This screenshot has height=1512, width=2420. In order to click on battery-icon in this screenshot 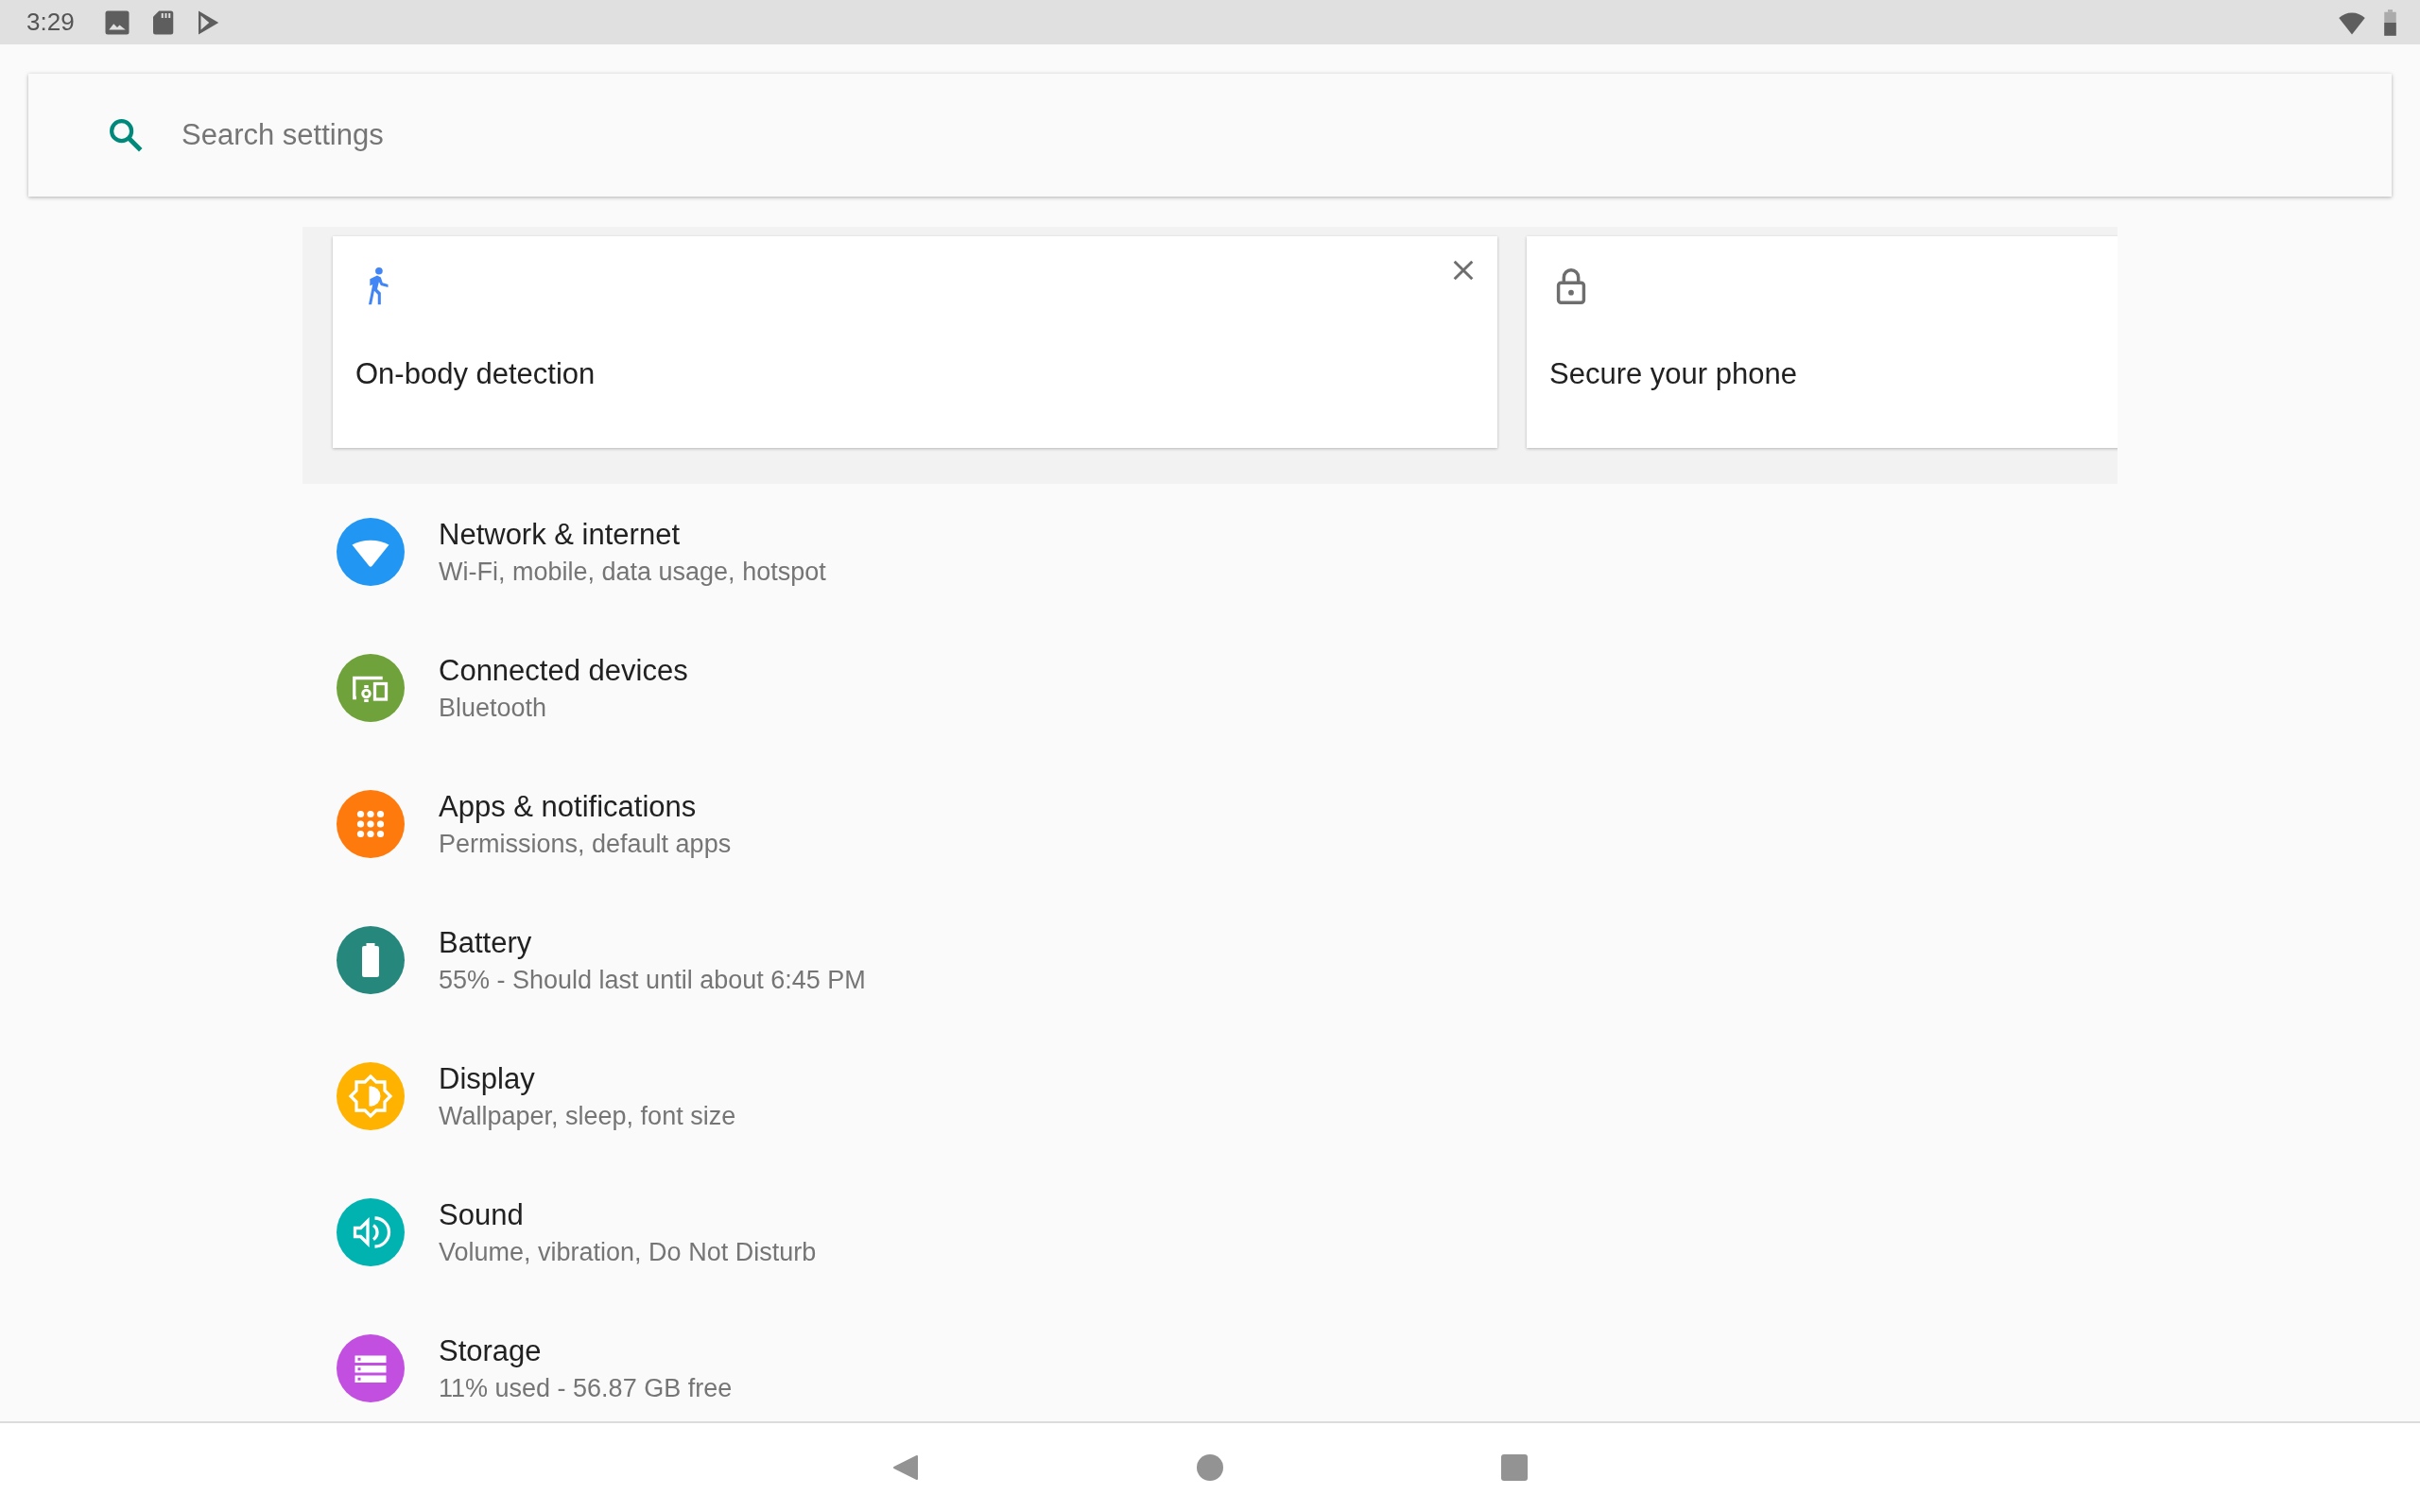, I will do `click(2390, 22)`.